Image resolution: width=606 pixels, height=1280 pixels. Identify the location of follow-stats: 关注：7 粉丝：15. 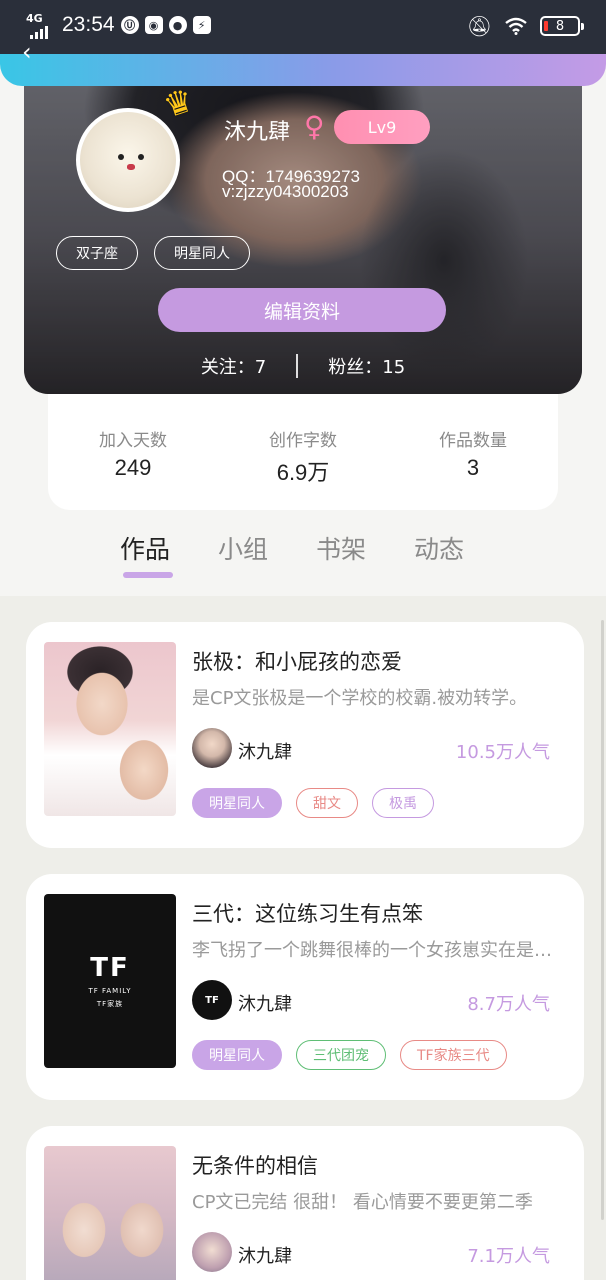
(303, 366).